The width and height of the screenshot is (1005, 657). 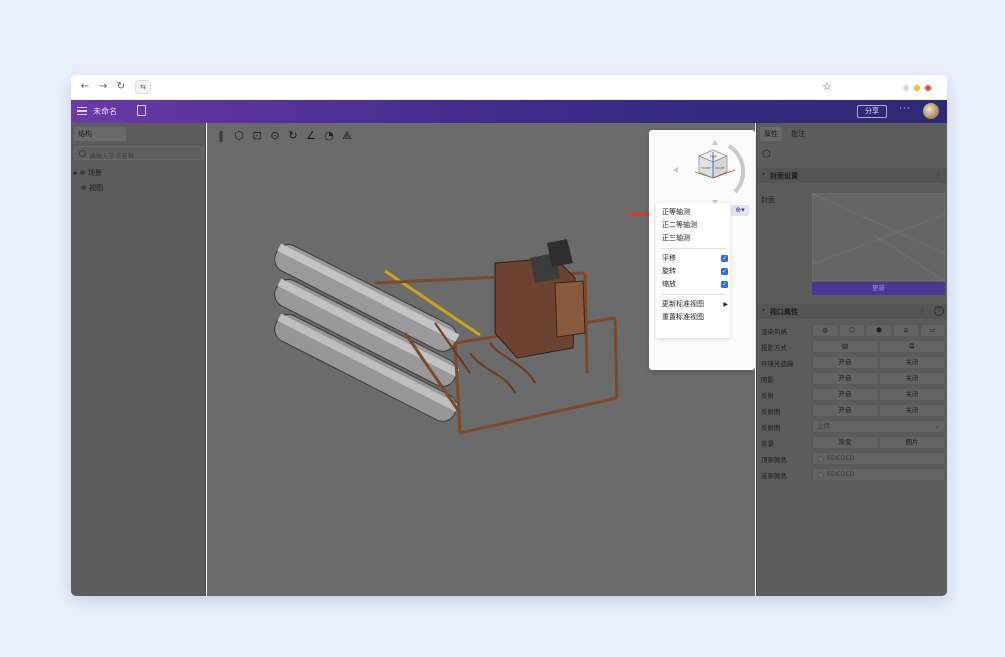 What do you see at coordinates (724, 258) in the screenshot?
I see `pan-checkbox: ✓` at bounding box center [724, 258].